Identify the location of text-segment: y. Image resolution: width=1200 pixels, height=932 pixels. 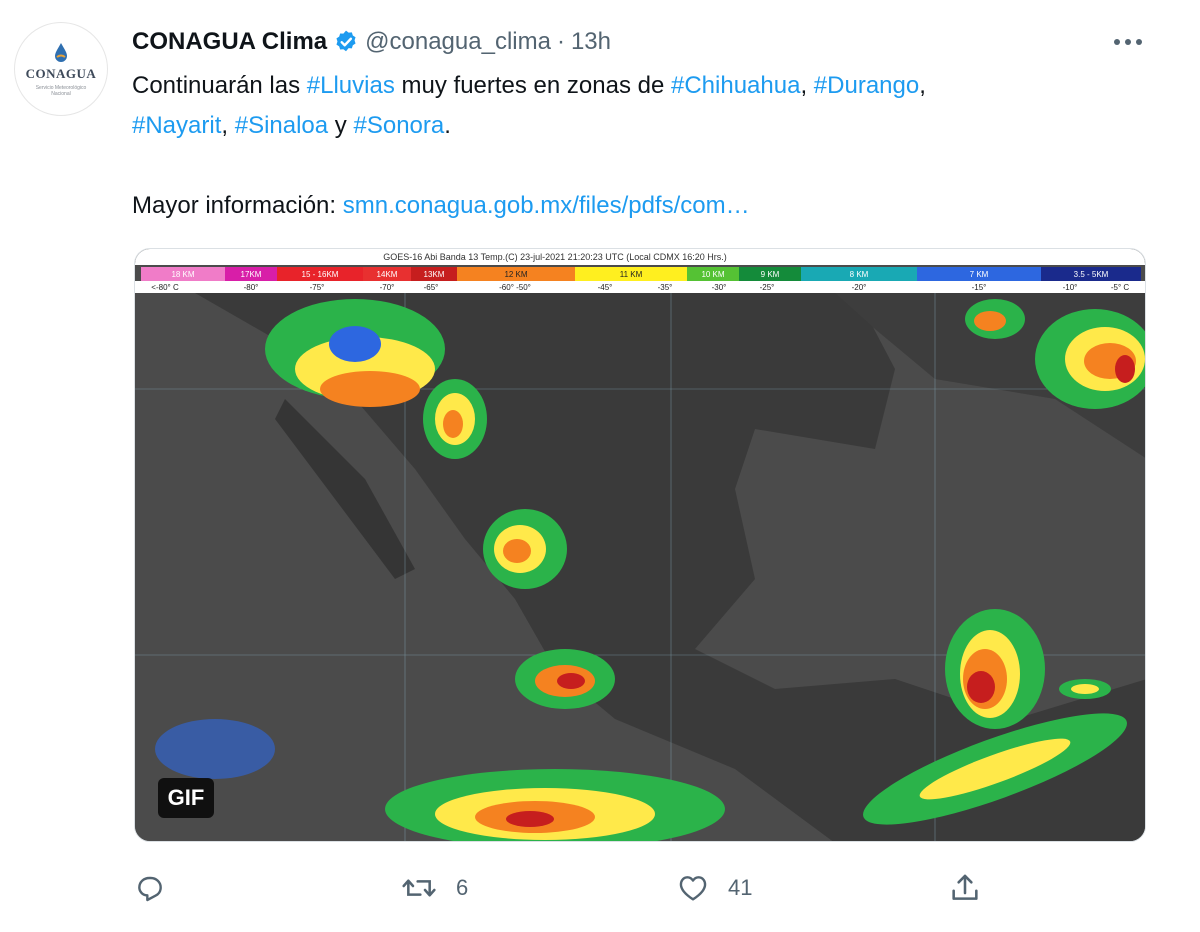
(341, 125).